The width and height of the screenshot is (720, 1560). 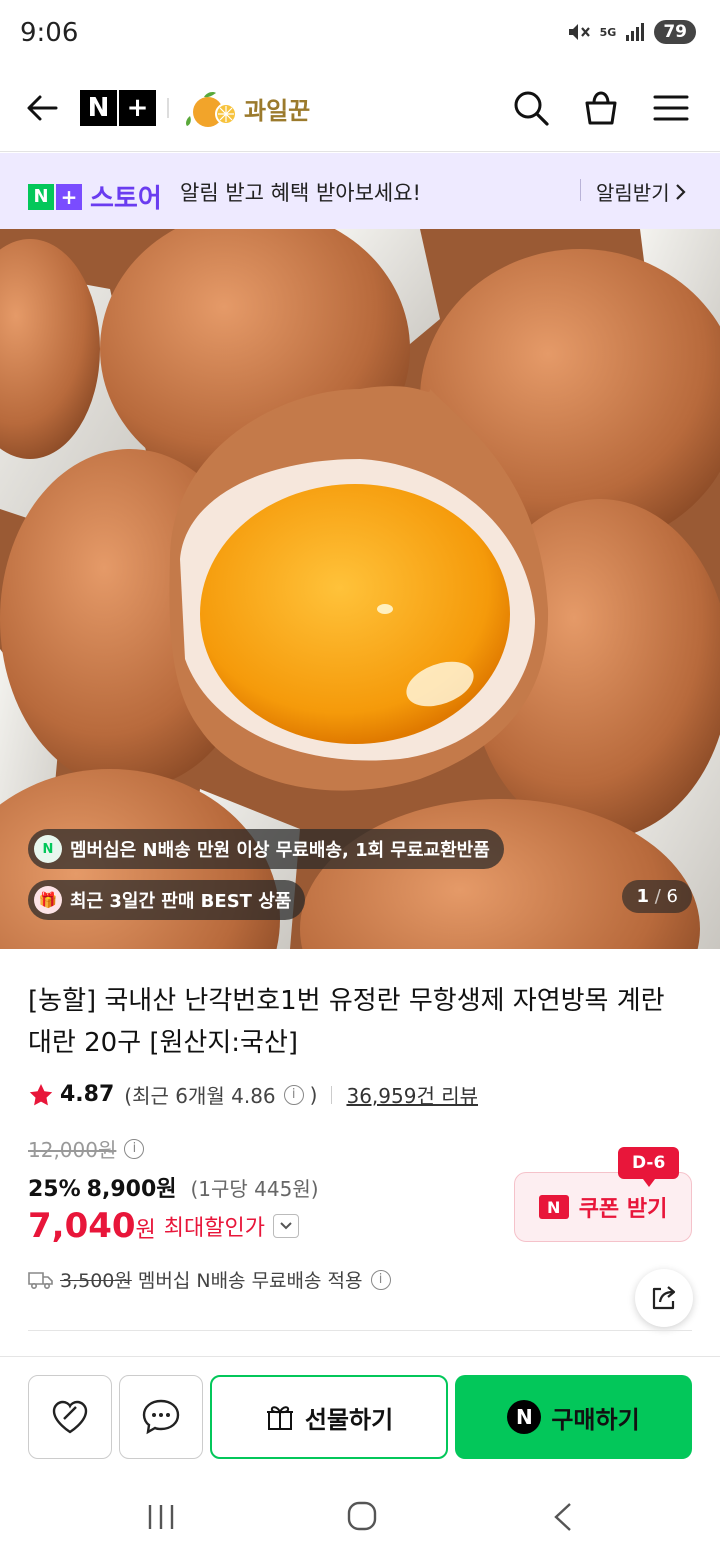 What do you see at coordinates (200, 1096) in the screenshot?
I see `recent-rating: (최근 6개월 4.86` at bounding box center [200, 1096].